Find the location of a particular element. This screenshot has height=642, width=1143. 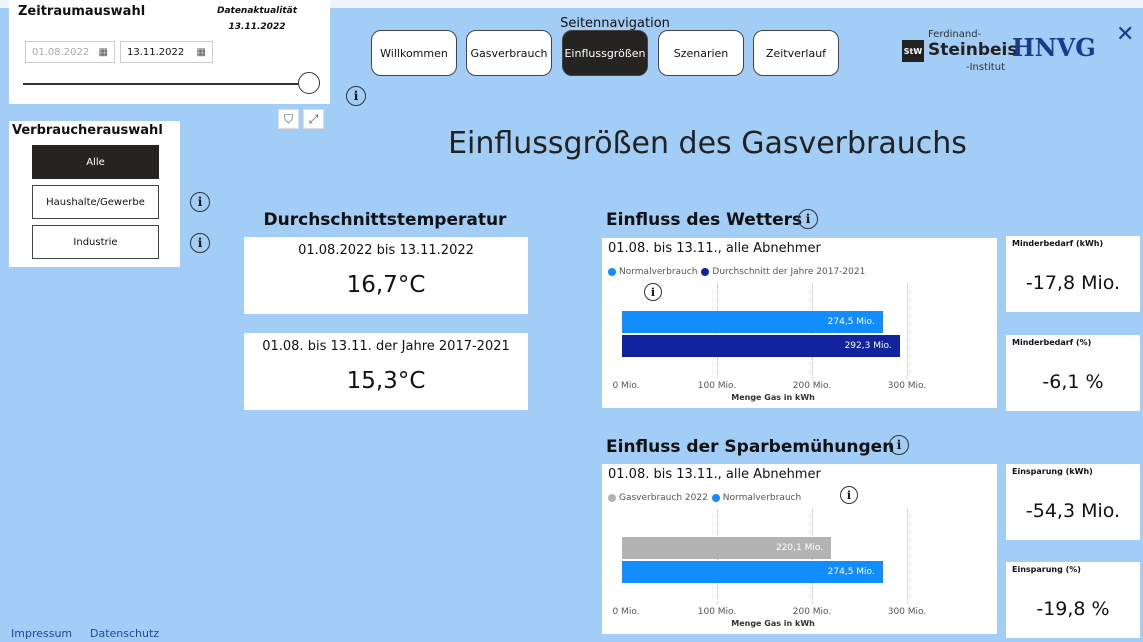

kpi-value: -17,8 Mio. is located at coordinates (1073, 283).